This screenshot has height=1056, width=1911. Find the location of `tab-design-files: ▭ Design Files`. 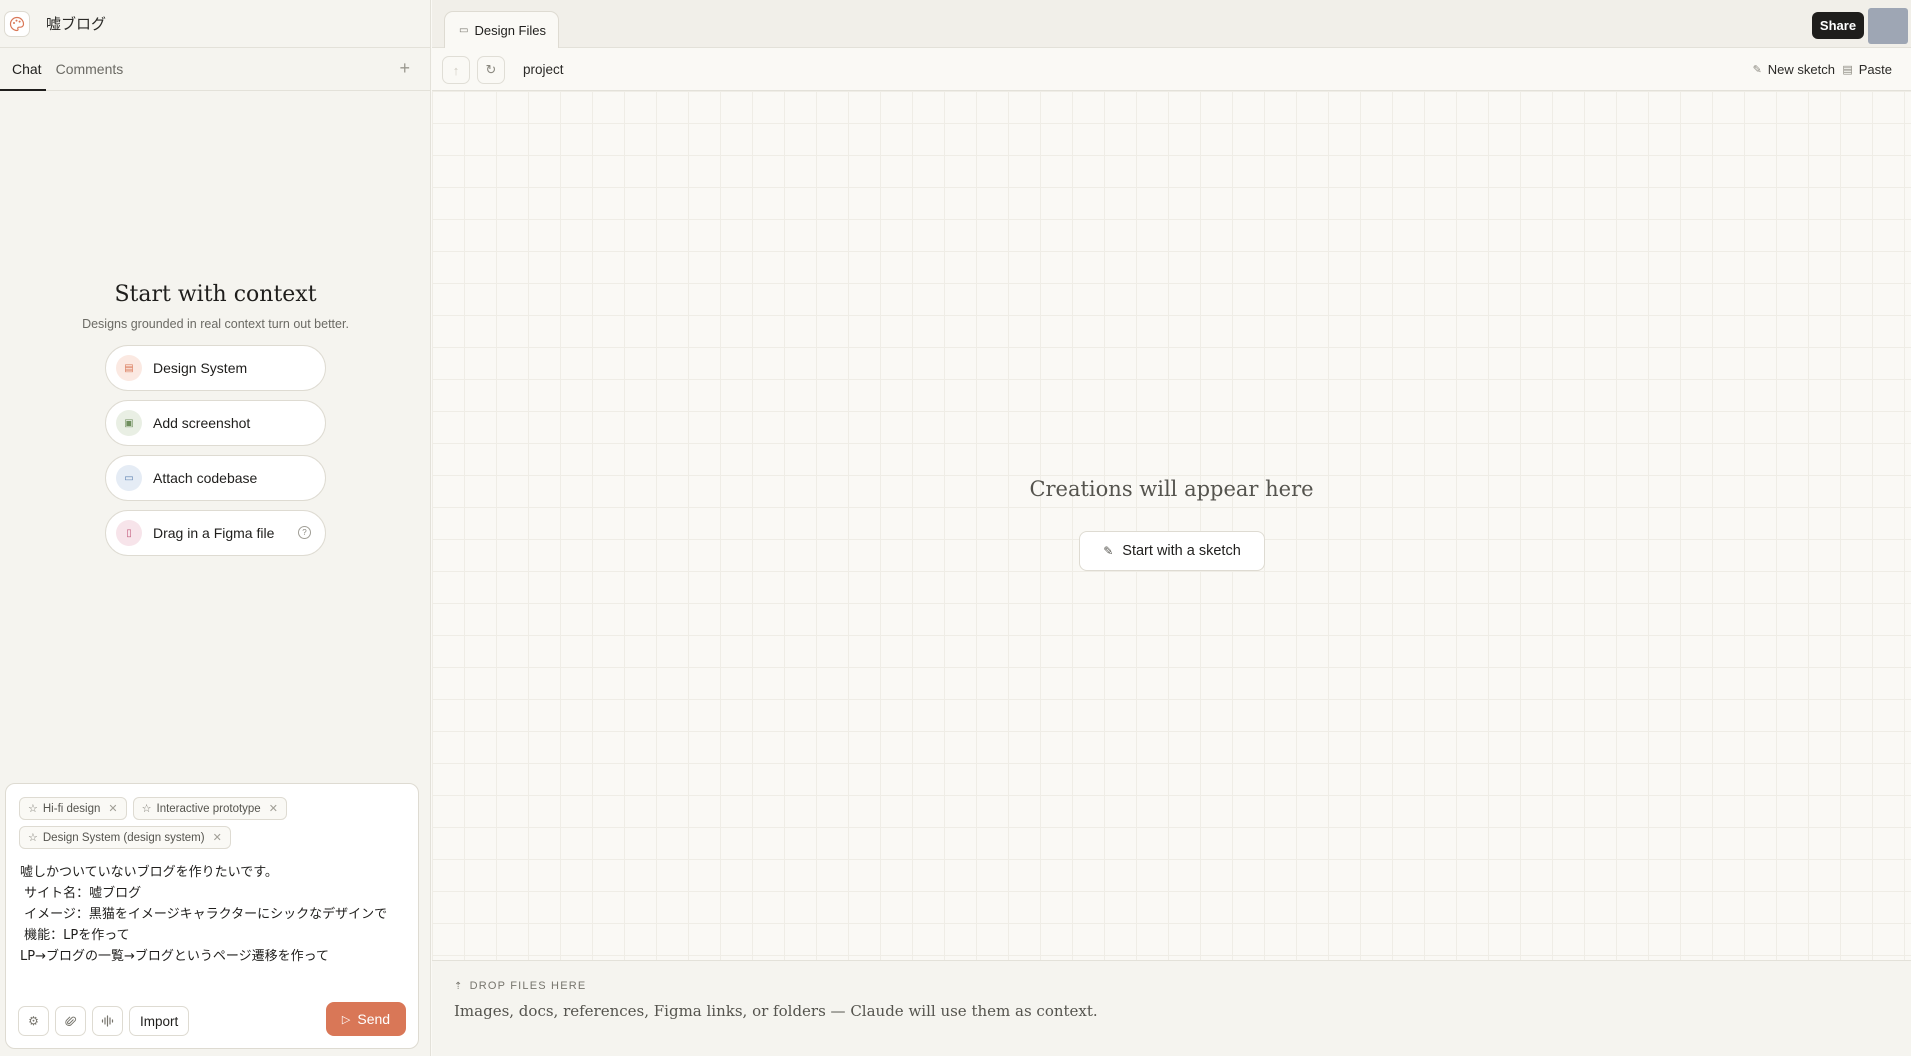

tab-design-files: ▭ Design Files is located at coordinates (501, 30).